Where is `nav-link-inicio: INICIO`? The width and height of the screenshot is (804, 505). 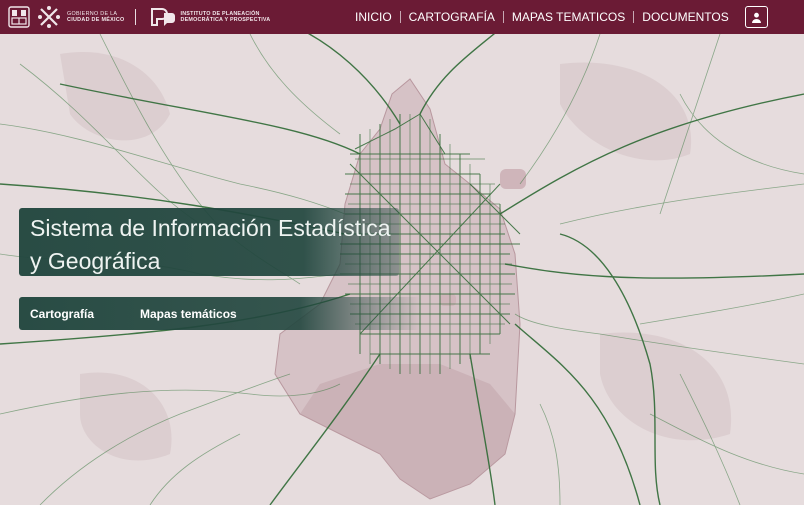
nav-link-inicio: INICIO is located at coordinates (373, 17).